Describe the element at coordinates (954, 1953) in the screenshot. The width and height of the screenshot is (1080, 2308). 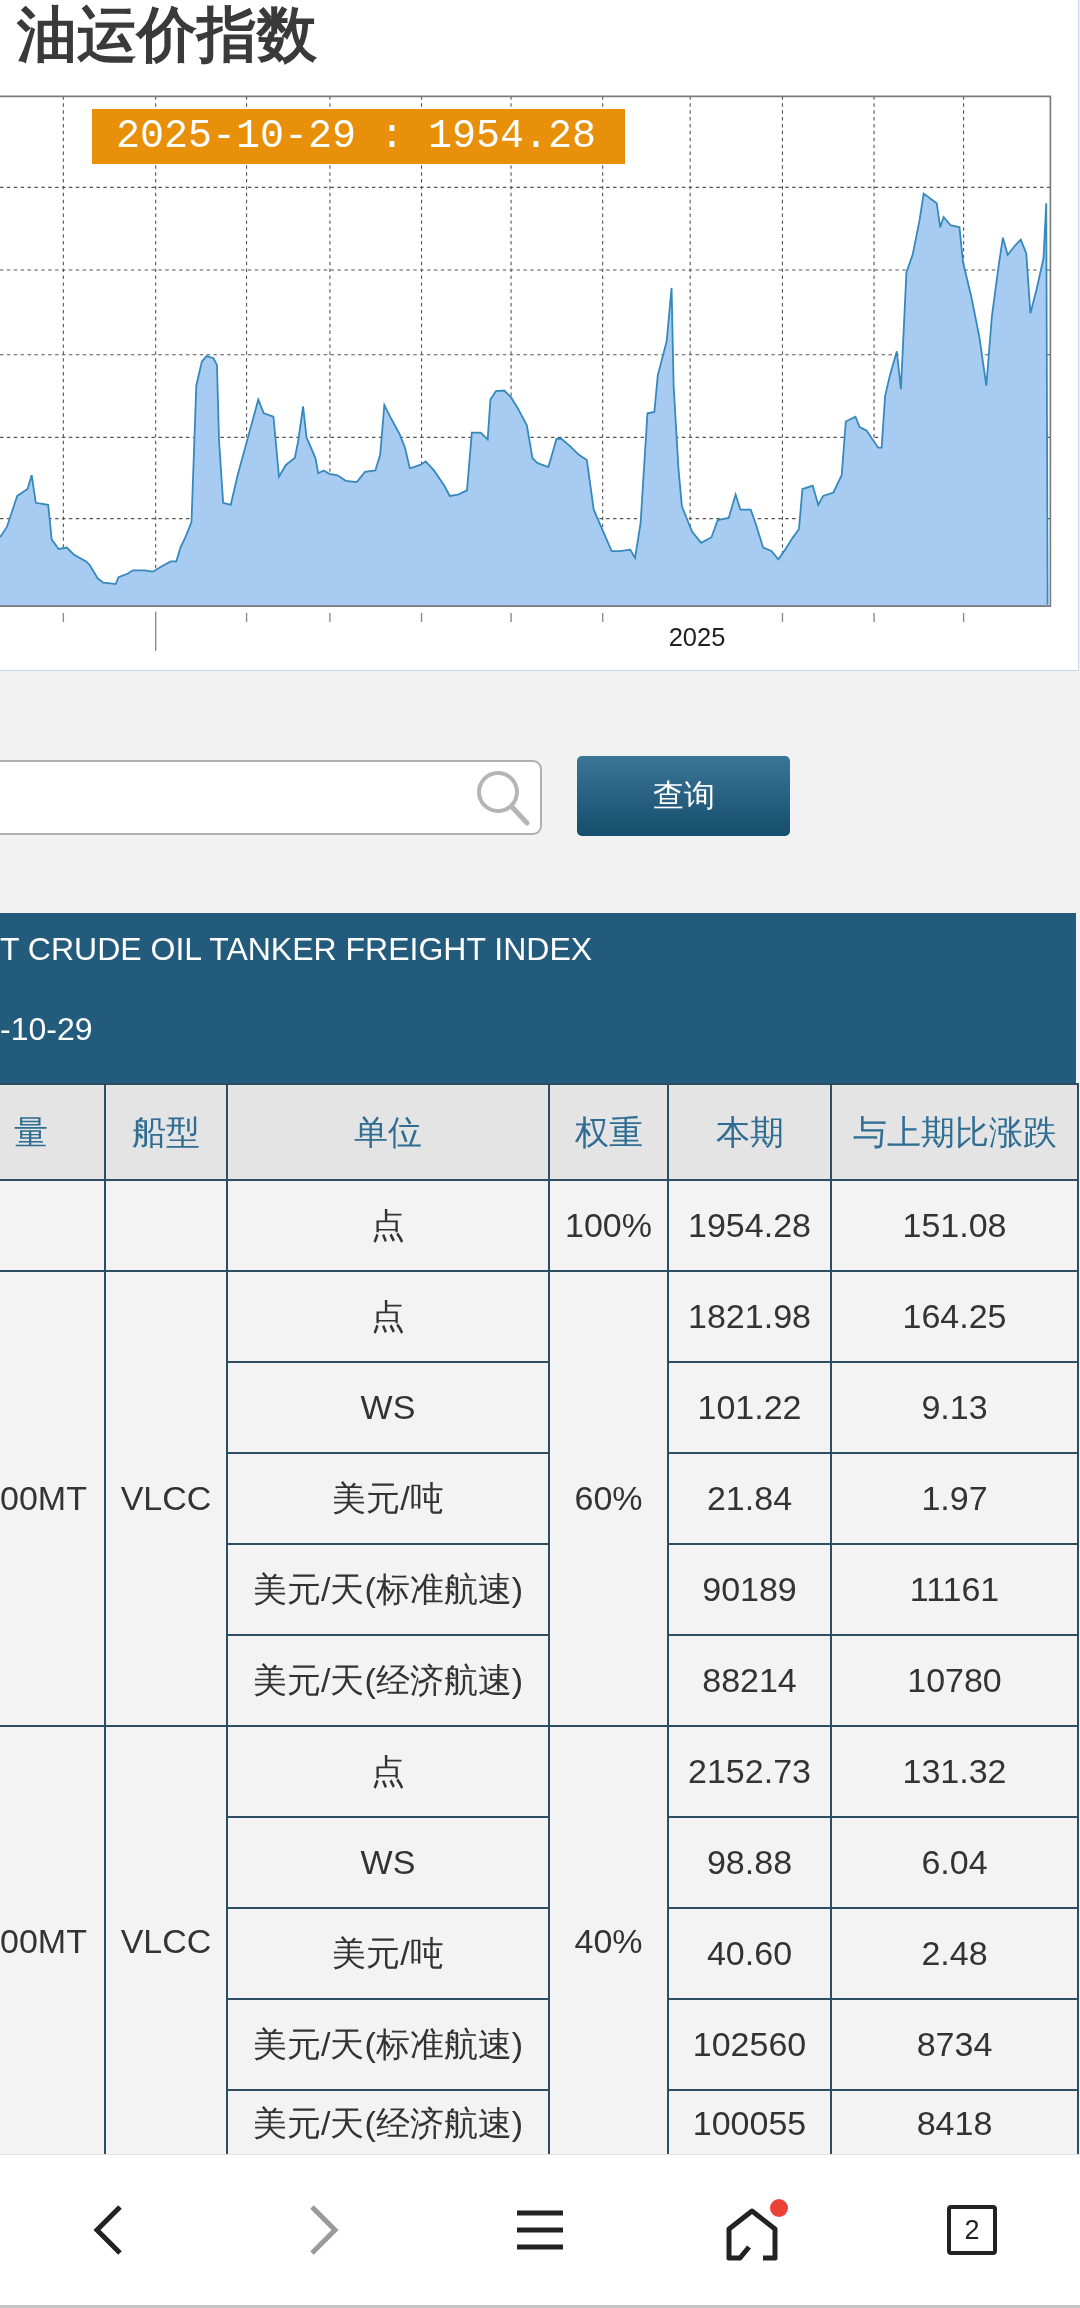
I see `table-cell: 2.48` at that location.